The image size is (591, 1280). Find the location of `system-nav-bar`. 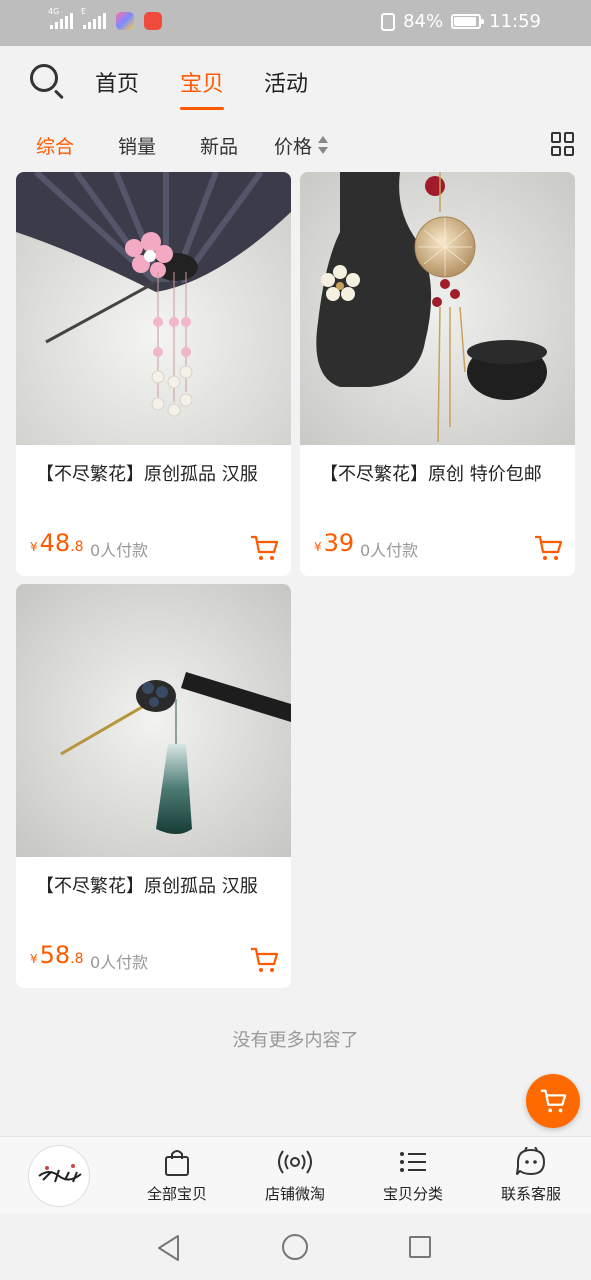

system-nav-bar is located at coordinates (295, 1247).